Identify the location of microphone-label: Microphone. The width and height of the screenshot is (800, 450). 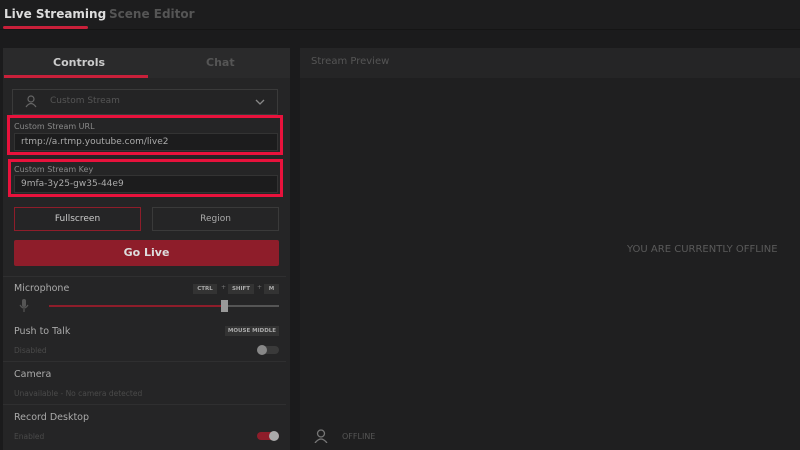
(42, 288).